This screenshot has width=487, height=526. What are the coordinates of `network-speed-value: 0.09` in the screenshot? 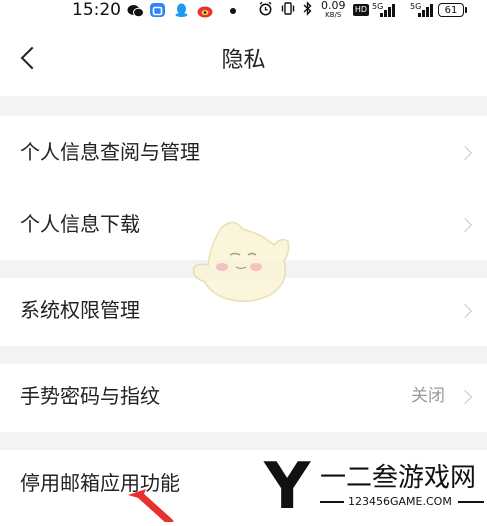 It's located at (333, 6).